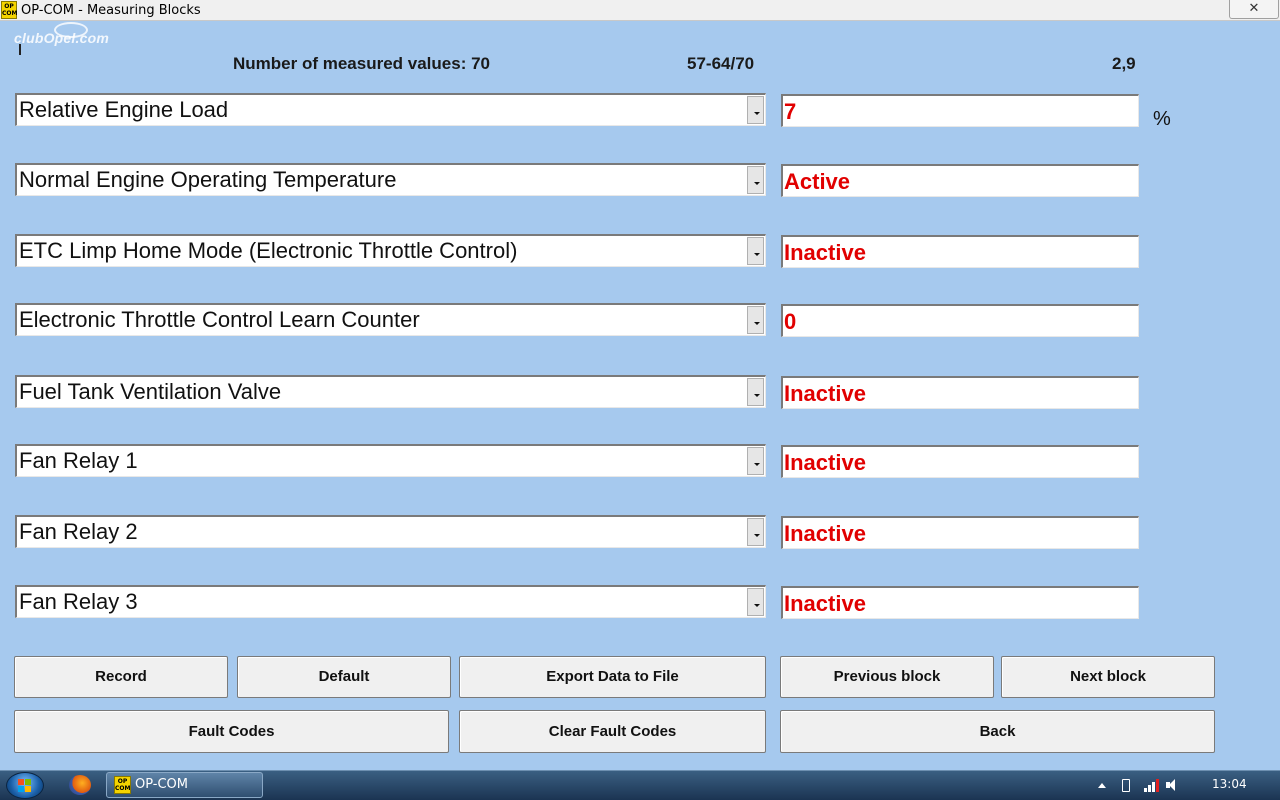 The image size is (1280, 800). Describe the element at coordinates (25, 785) in the screenshot. I see `windows-logo-icon` at that location.